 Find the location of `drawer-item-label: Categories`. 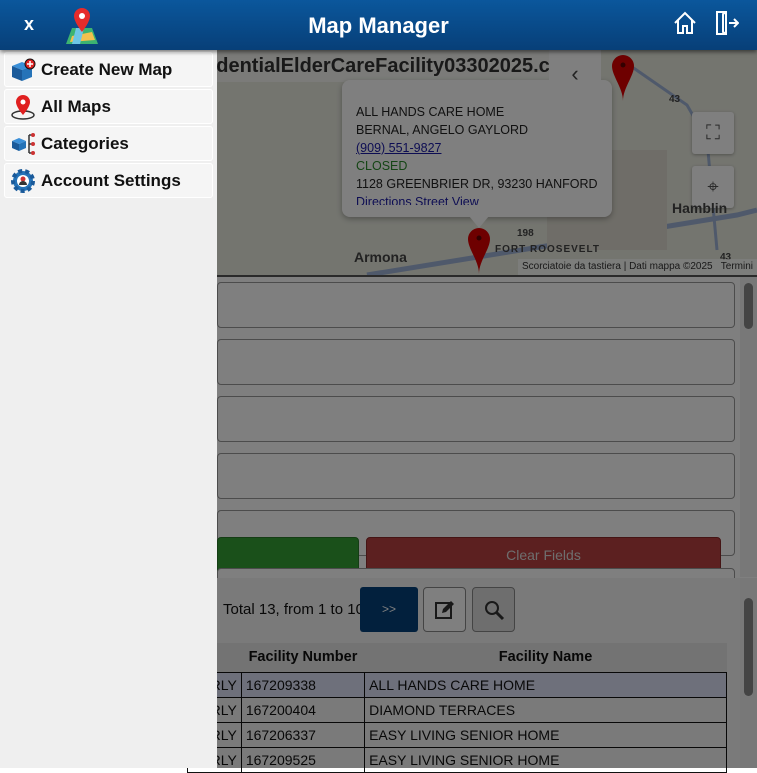

drawer-item-label: Categories is located at coordinates (85, 143).